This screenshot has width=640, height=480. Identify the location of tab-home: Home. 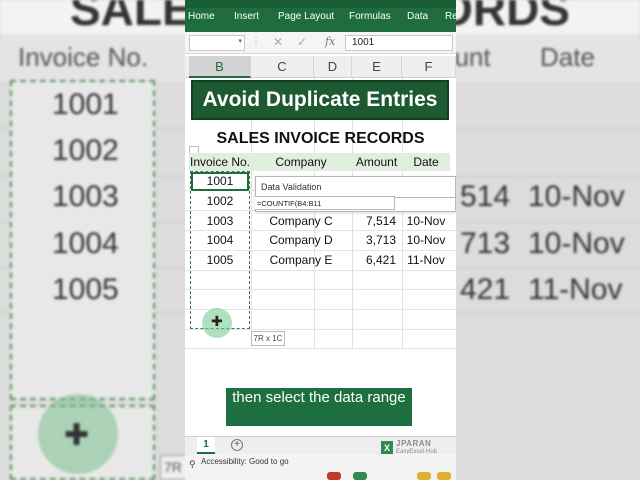
(201, 16).